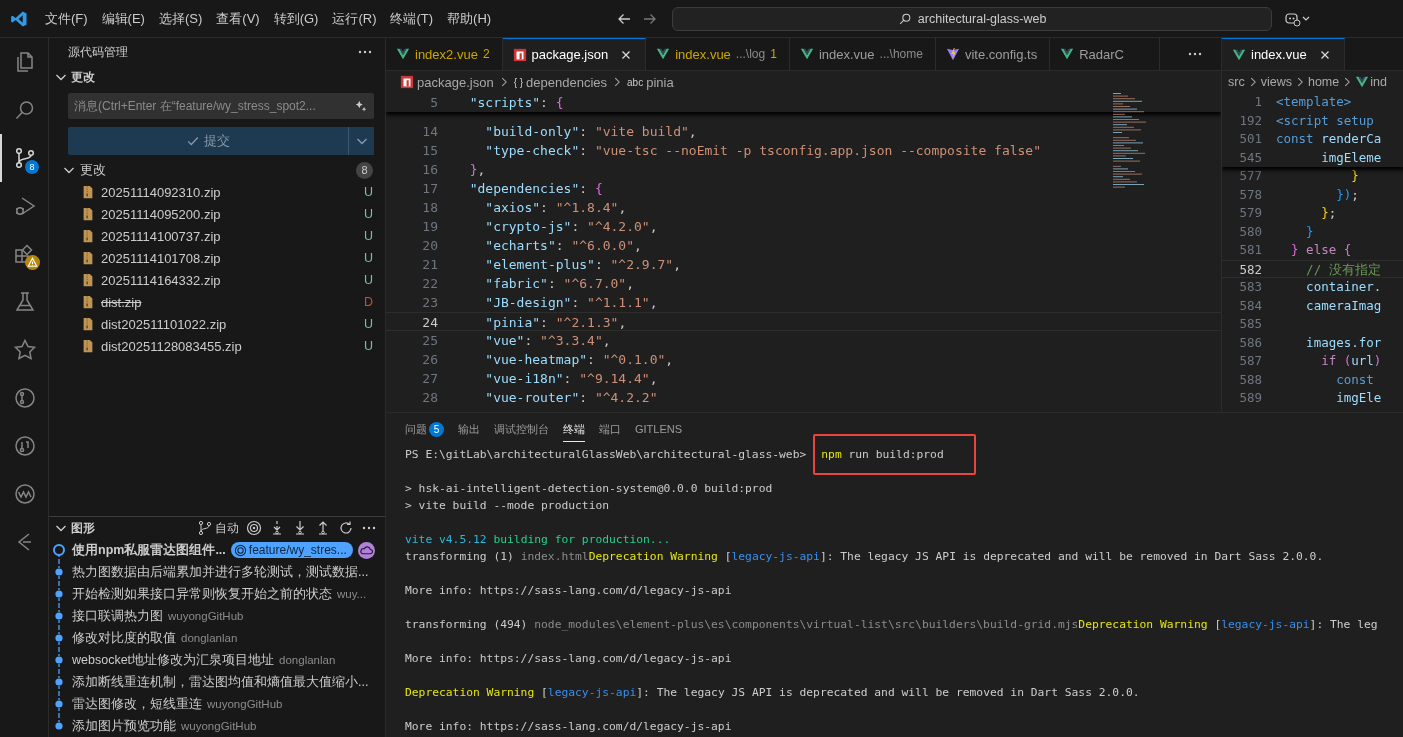 This screenshot has height=737, width=1403. I want to click on line-number: 584, so click(1250, 305).